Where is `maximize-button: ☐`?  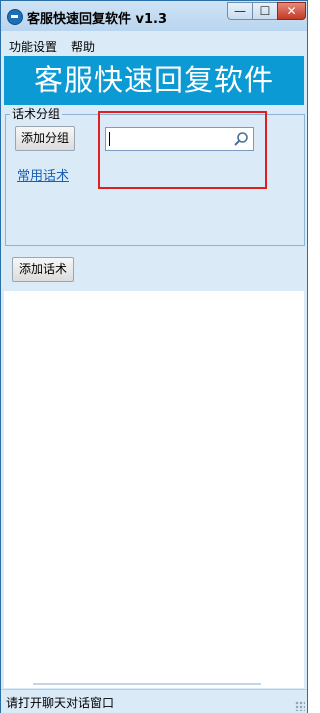 maximize-button: ☐ is located at coordinates (265, 11).